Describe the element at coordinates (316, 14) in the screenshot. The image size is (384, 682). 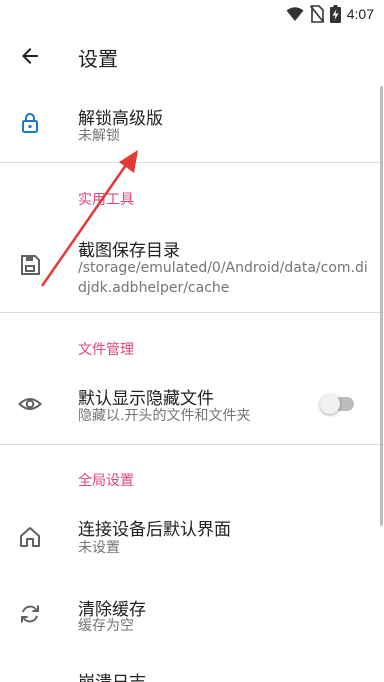
I see `no-sim-icon` at that location.